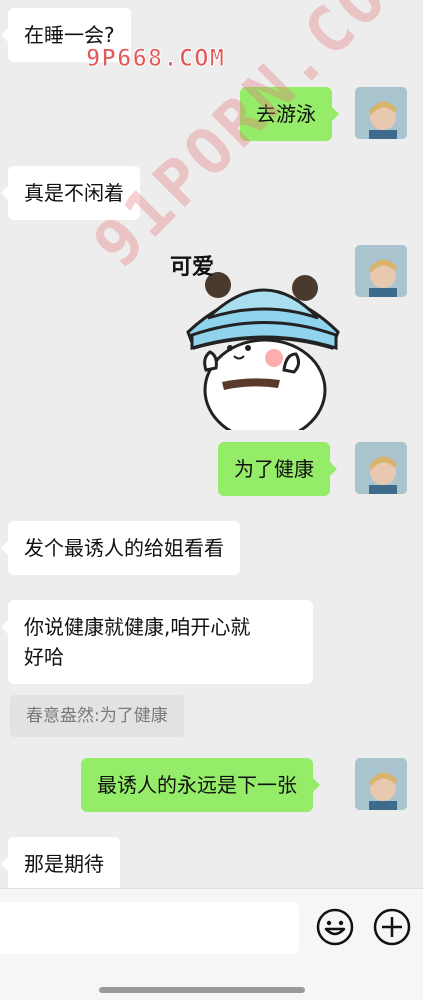  What do you see at coordinates (200, 785) in the screenshot?
I see `message-outgoing: 最诱人的永远是下一张` at bounding box center [200, 785].